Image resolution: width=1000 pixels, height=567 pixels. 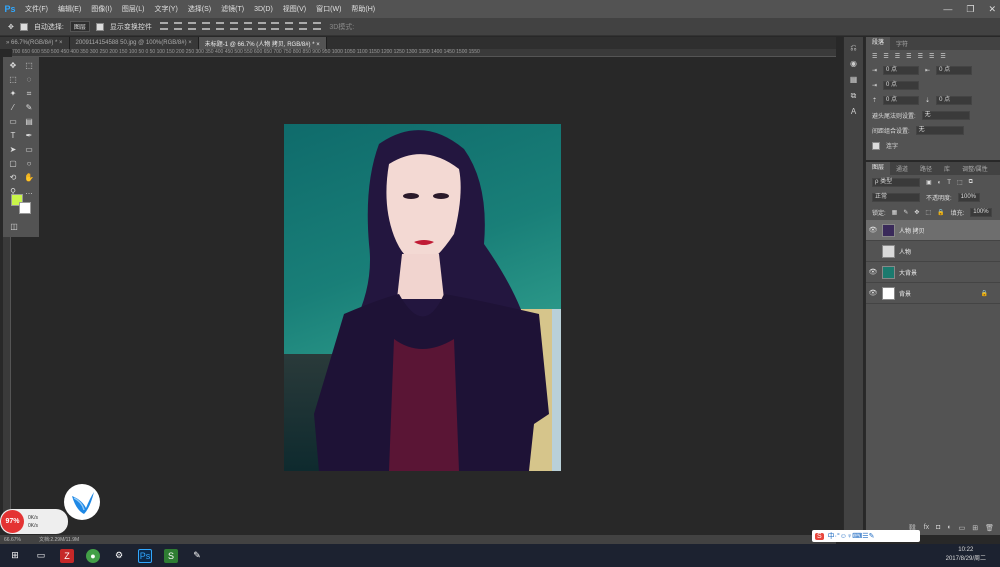 I want to click on spreadsheet-icon: S, so click(x=171, y=555).